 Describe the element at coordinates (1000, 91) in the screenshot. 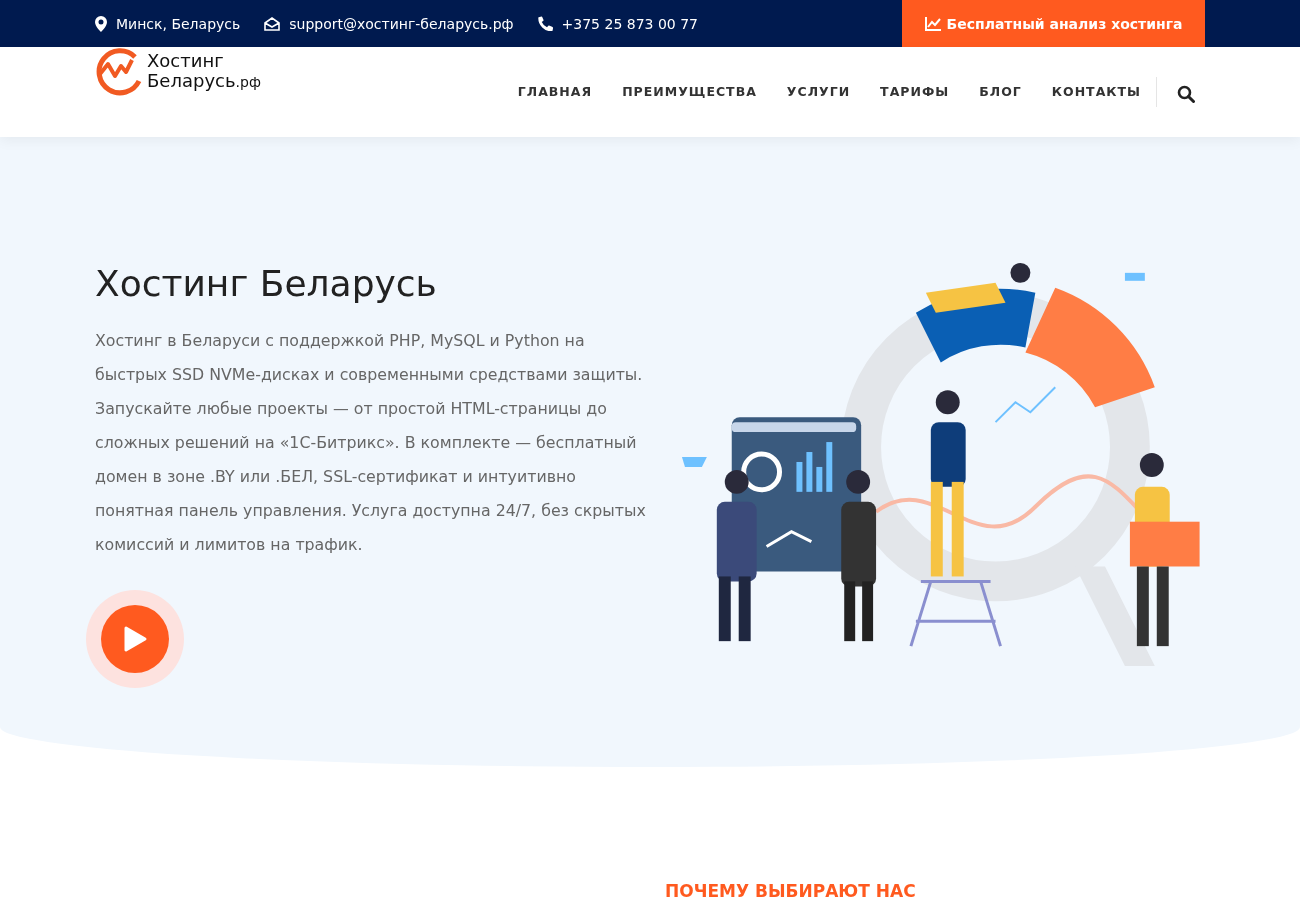

I see `nav-link: БЛОГ` at that location.